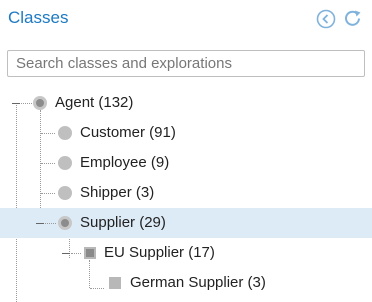  Describe the element at coordinates (186, 133) in the screenshot. I see `tree-item-customer: Customer (91)` at that location.